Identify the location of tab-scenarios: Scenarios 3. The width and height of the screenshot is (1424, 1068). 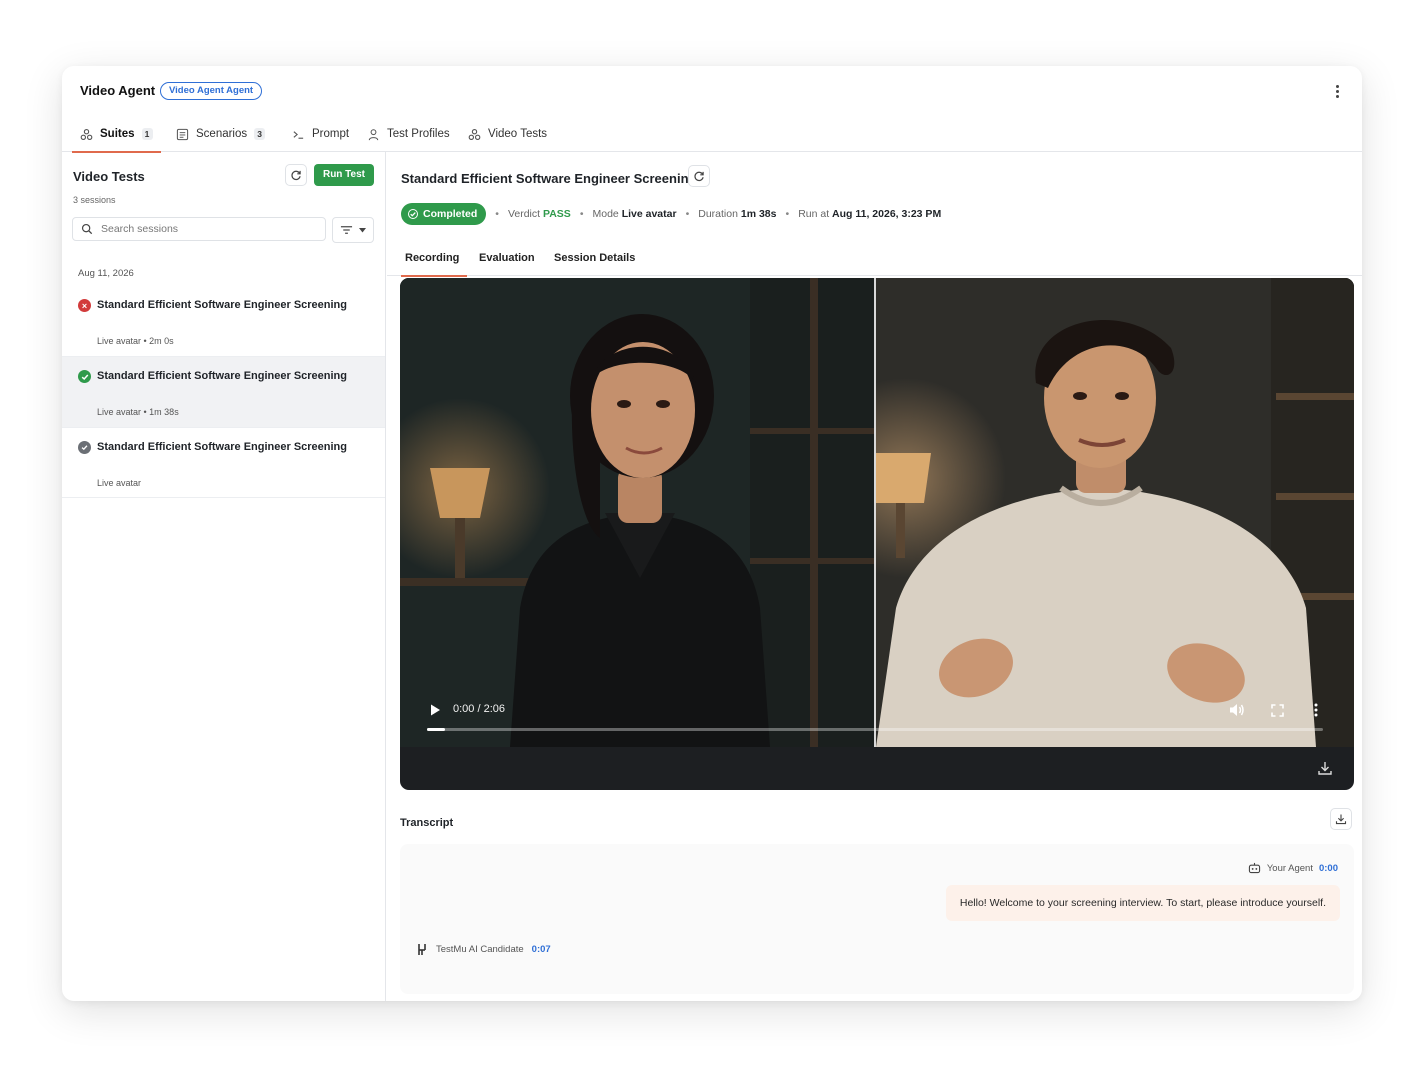
(221, 134).